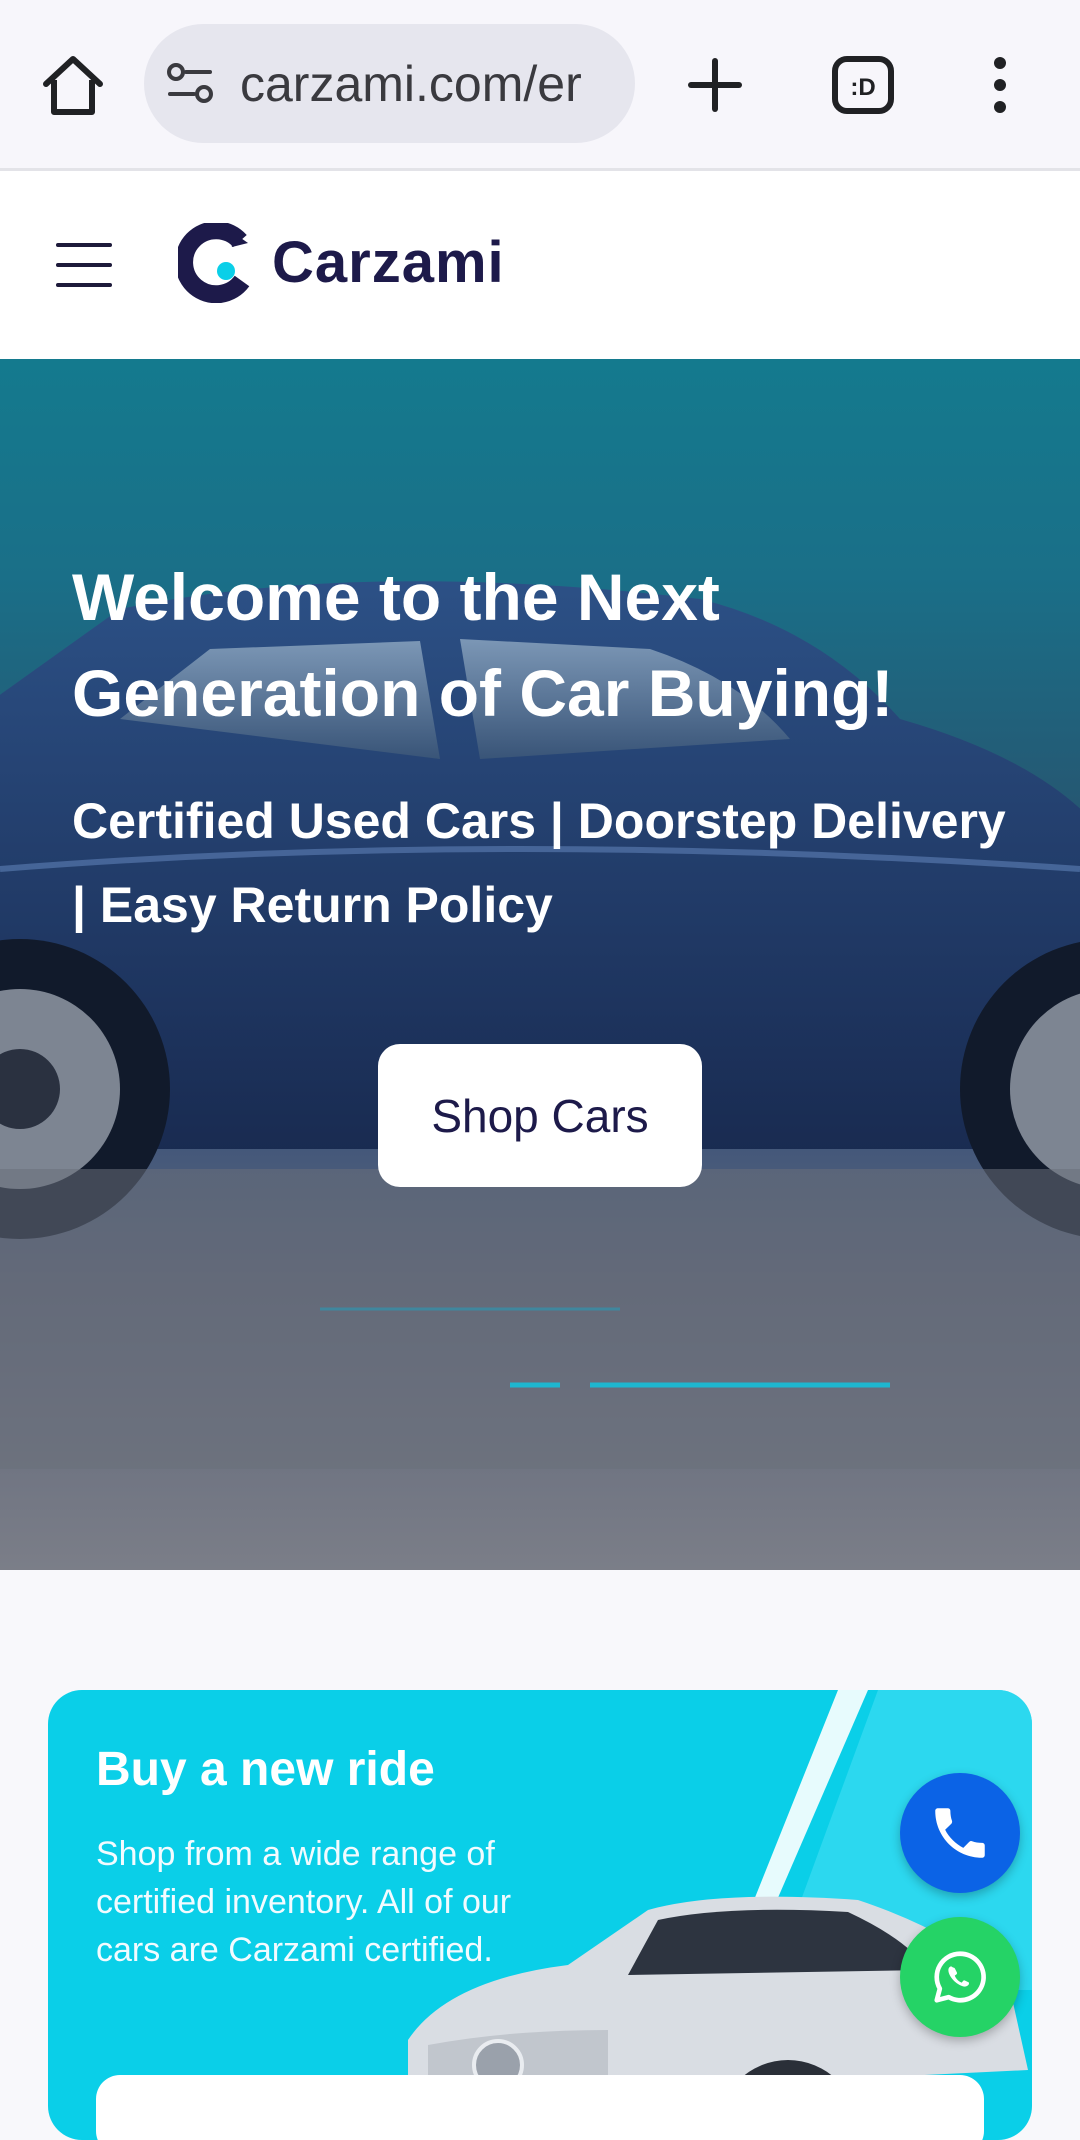  What do you see at coordinates (388, 262) in the screenshot?
I see `brand-name: Carzami` at bounding box center [388, 262].